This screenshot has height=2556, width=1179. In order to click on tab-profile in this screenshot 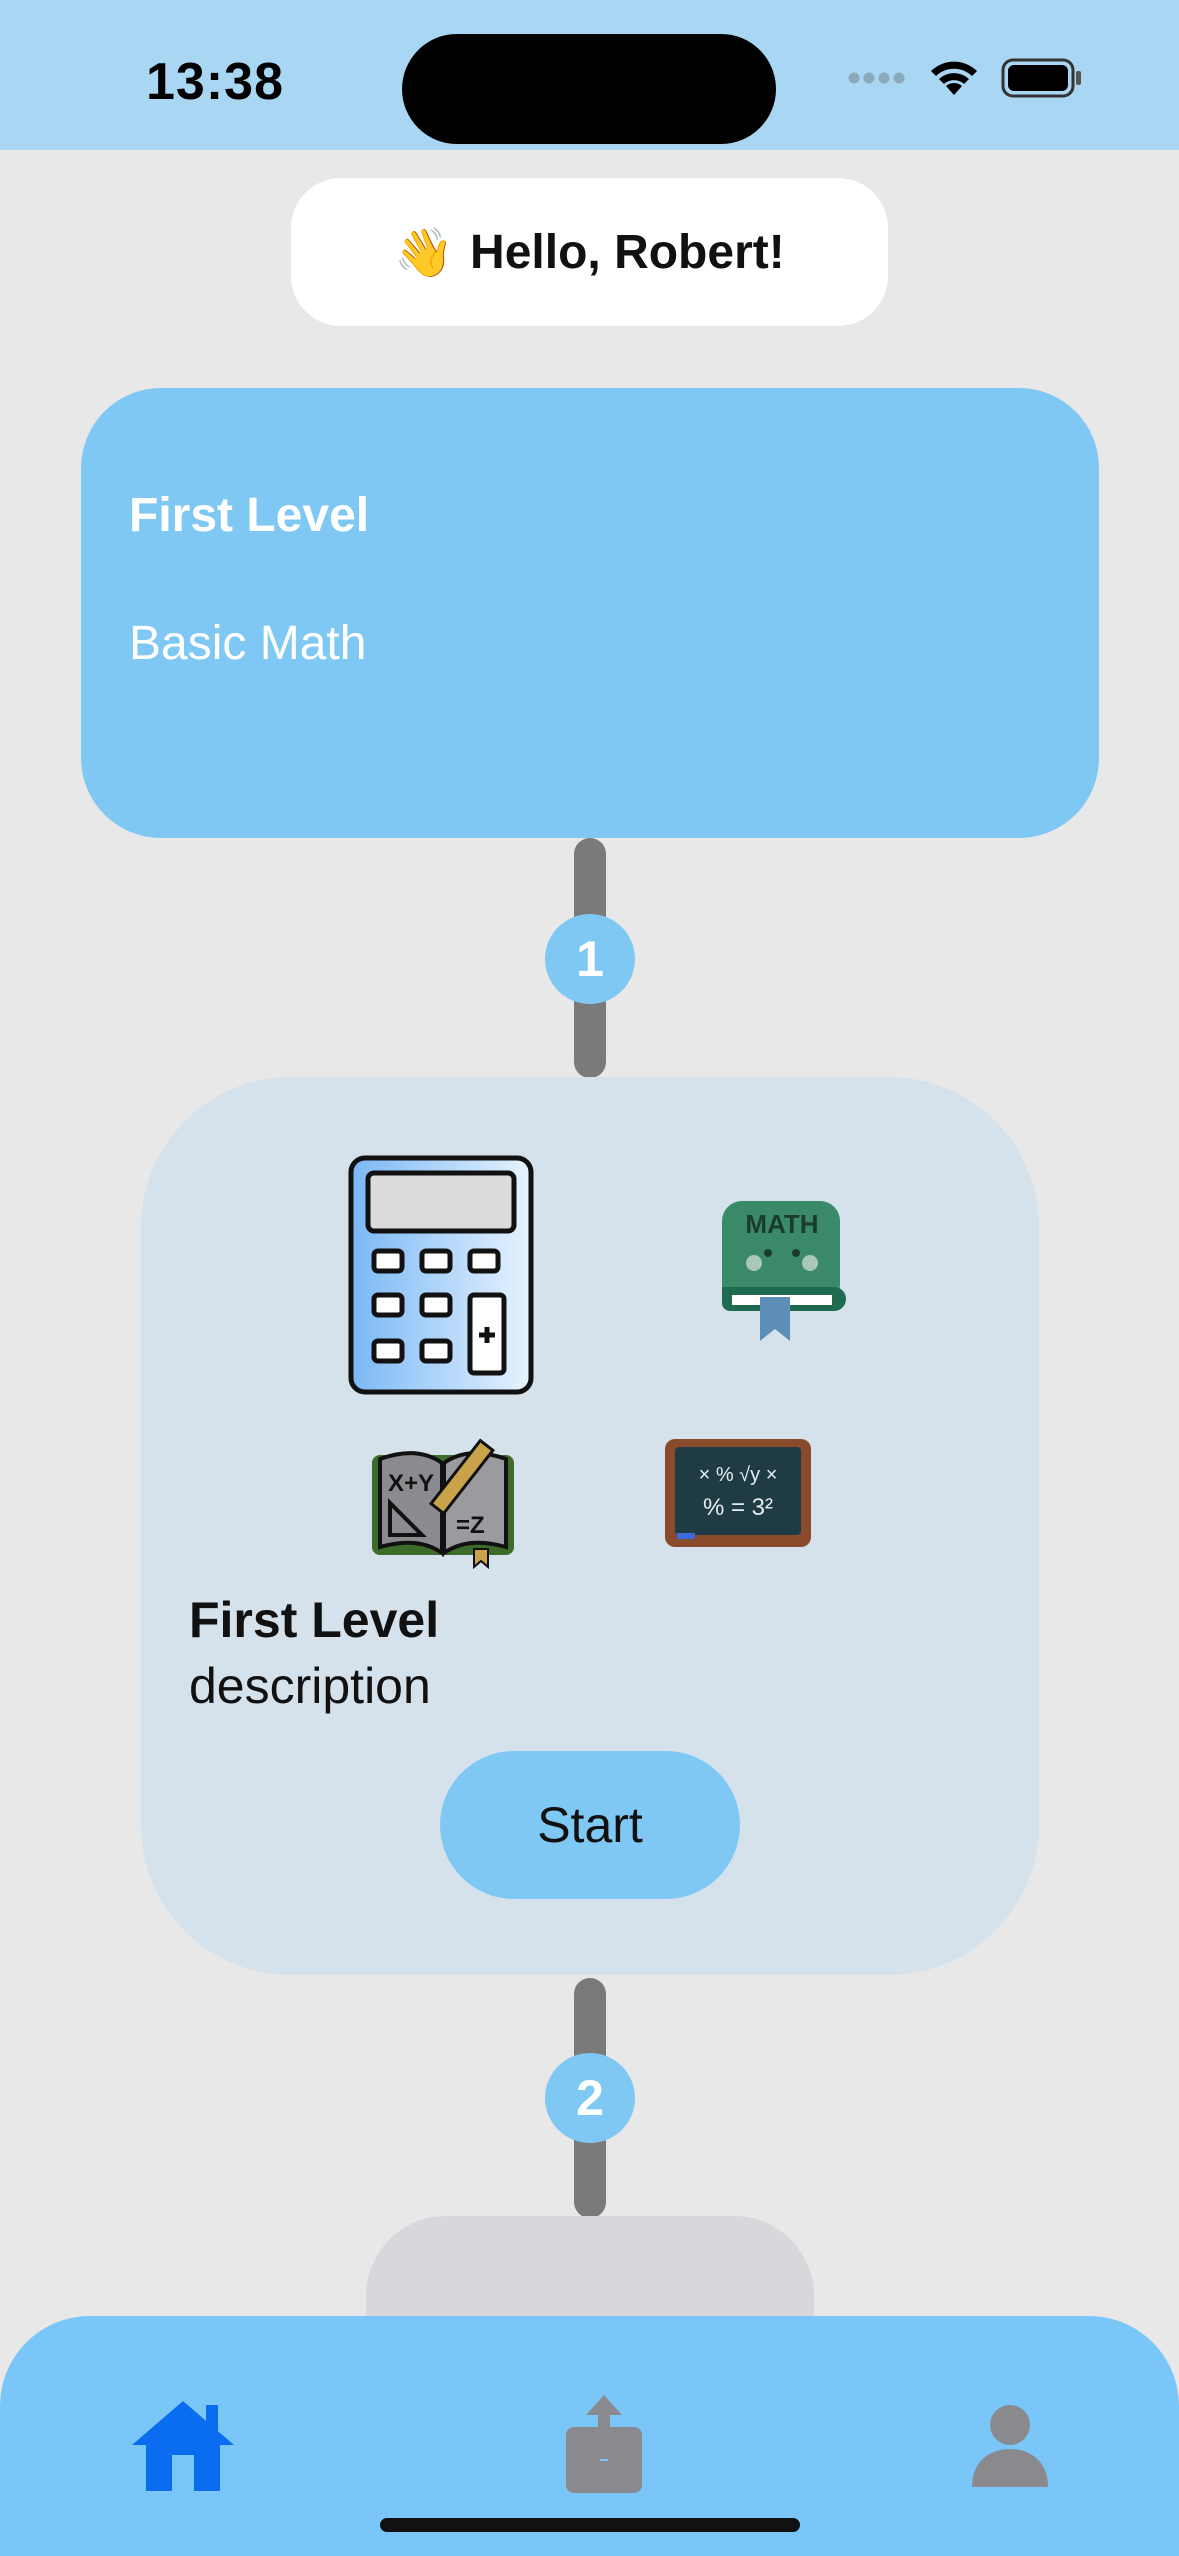, I will do `click(1010, 2445)`.